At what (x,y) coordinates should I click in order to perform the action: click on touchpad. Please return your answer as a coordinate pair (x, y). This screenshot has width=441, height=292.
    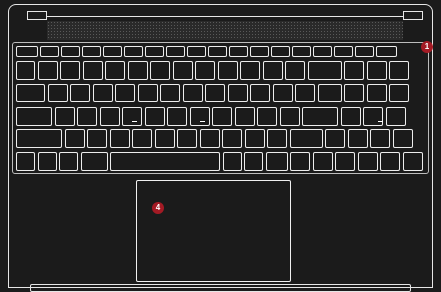
    Looking at the image, I should click on (213, 231).